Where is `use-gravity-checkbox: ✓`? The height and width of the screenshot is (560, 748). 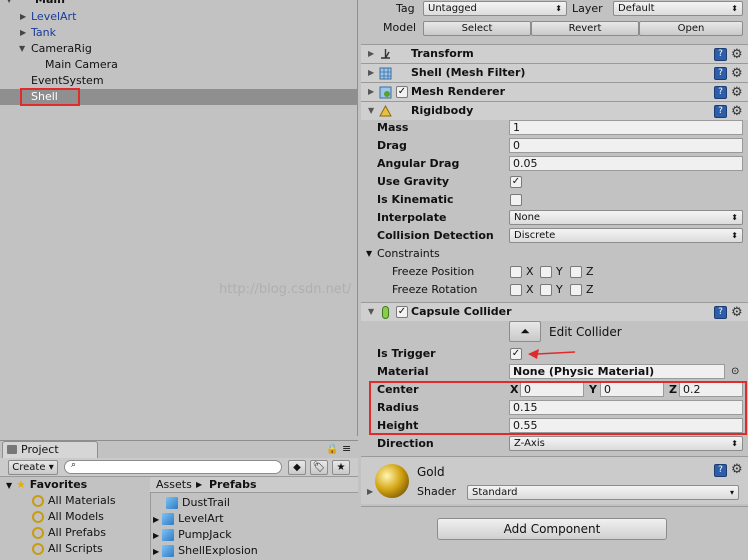
use-gravity-checkbox: ✓ is located at coordinates (516, 182).